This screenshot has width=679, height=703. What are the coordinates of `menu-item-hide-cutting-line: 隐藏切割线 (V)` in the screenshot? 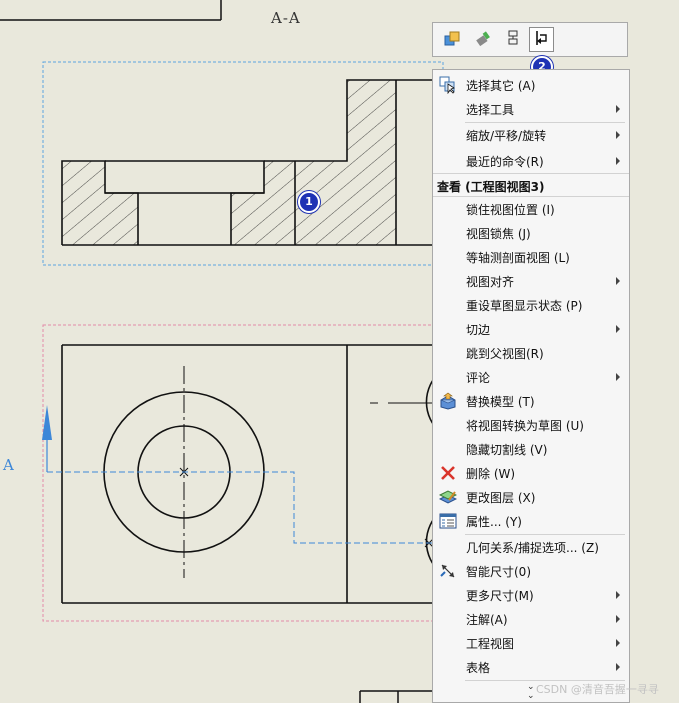 It's located at (531, 449).